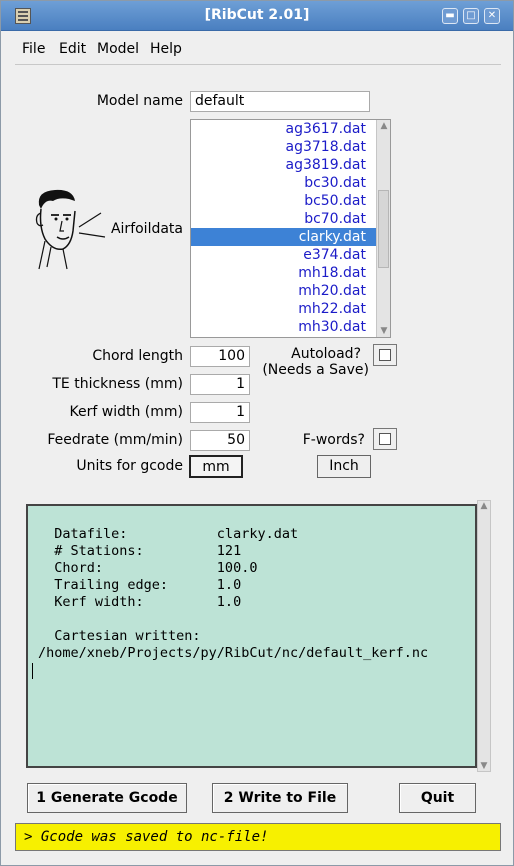 The width and height of the screenshot is (514, 866). I want to click on autoload-note-label: (Needs a Save), so click(315, 370).